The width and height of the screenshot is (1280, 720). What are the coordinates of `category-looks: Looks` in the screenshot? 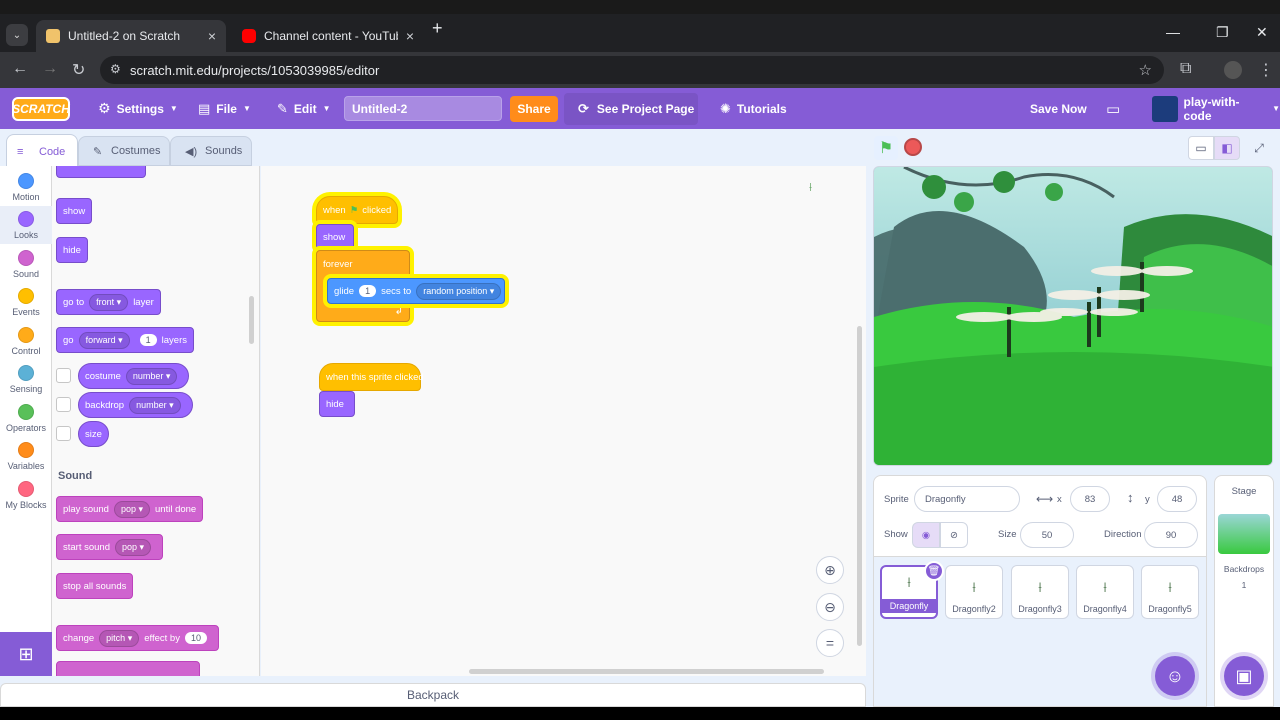 It's located at (26, 225).